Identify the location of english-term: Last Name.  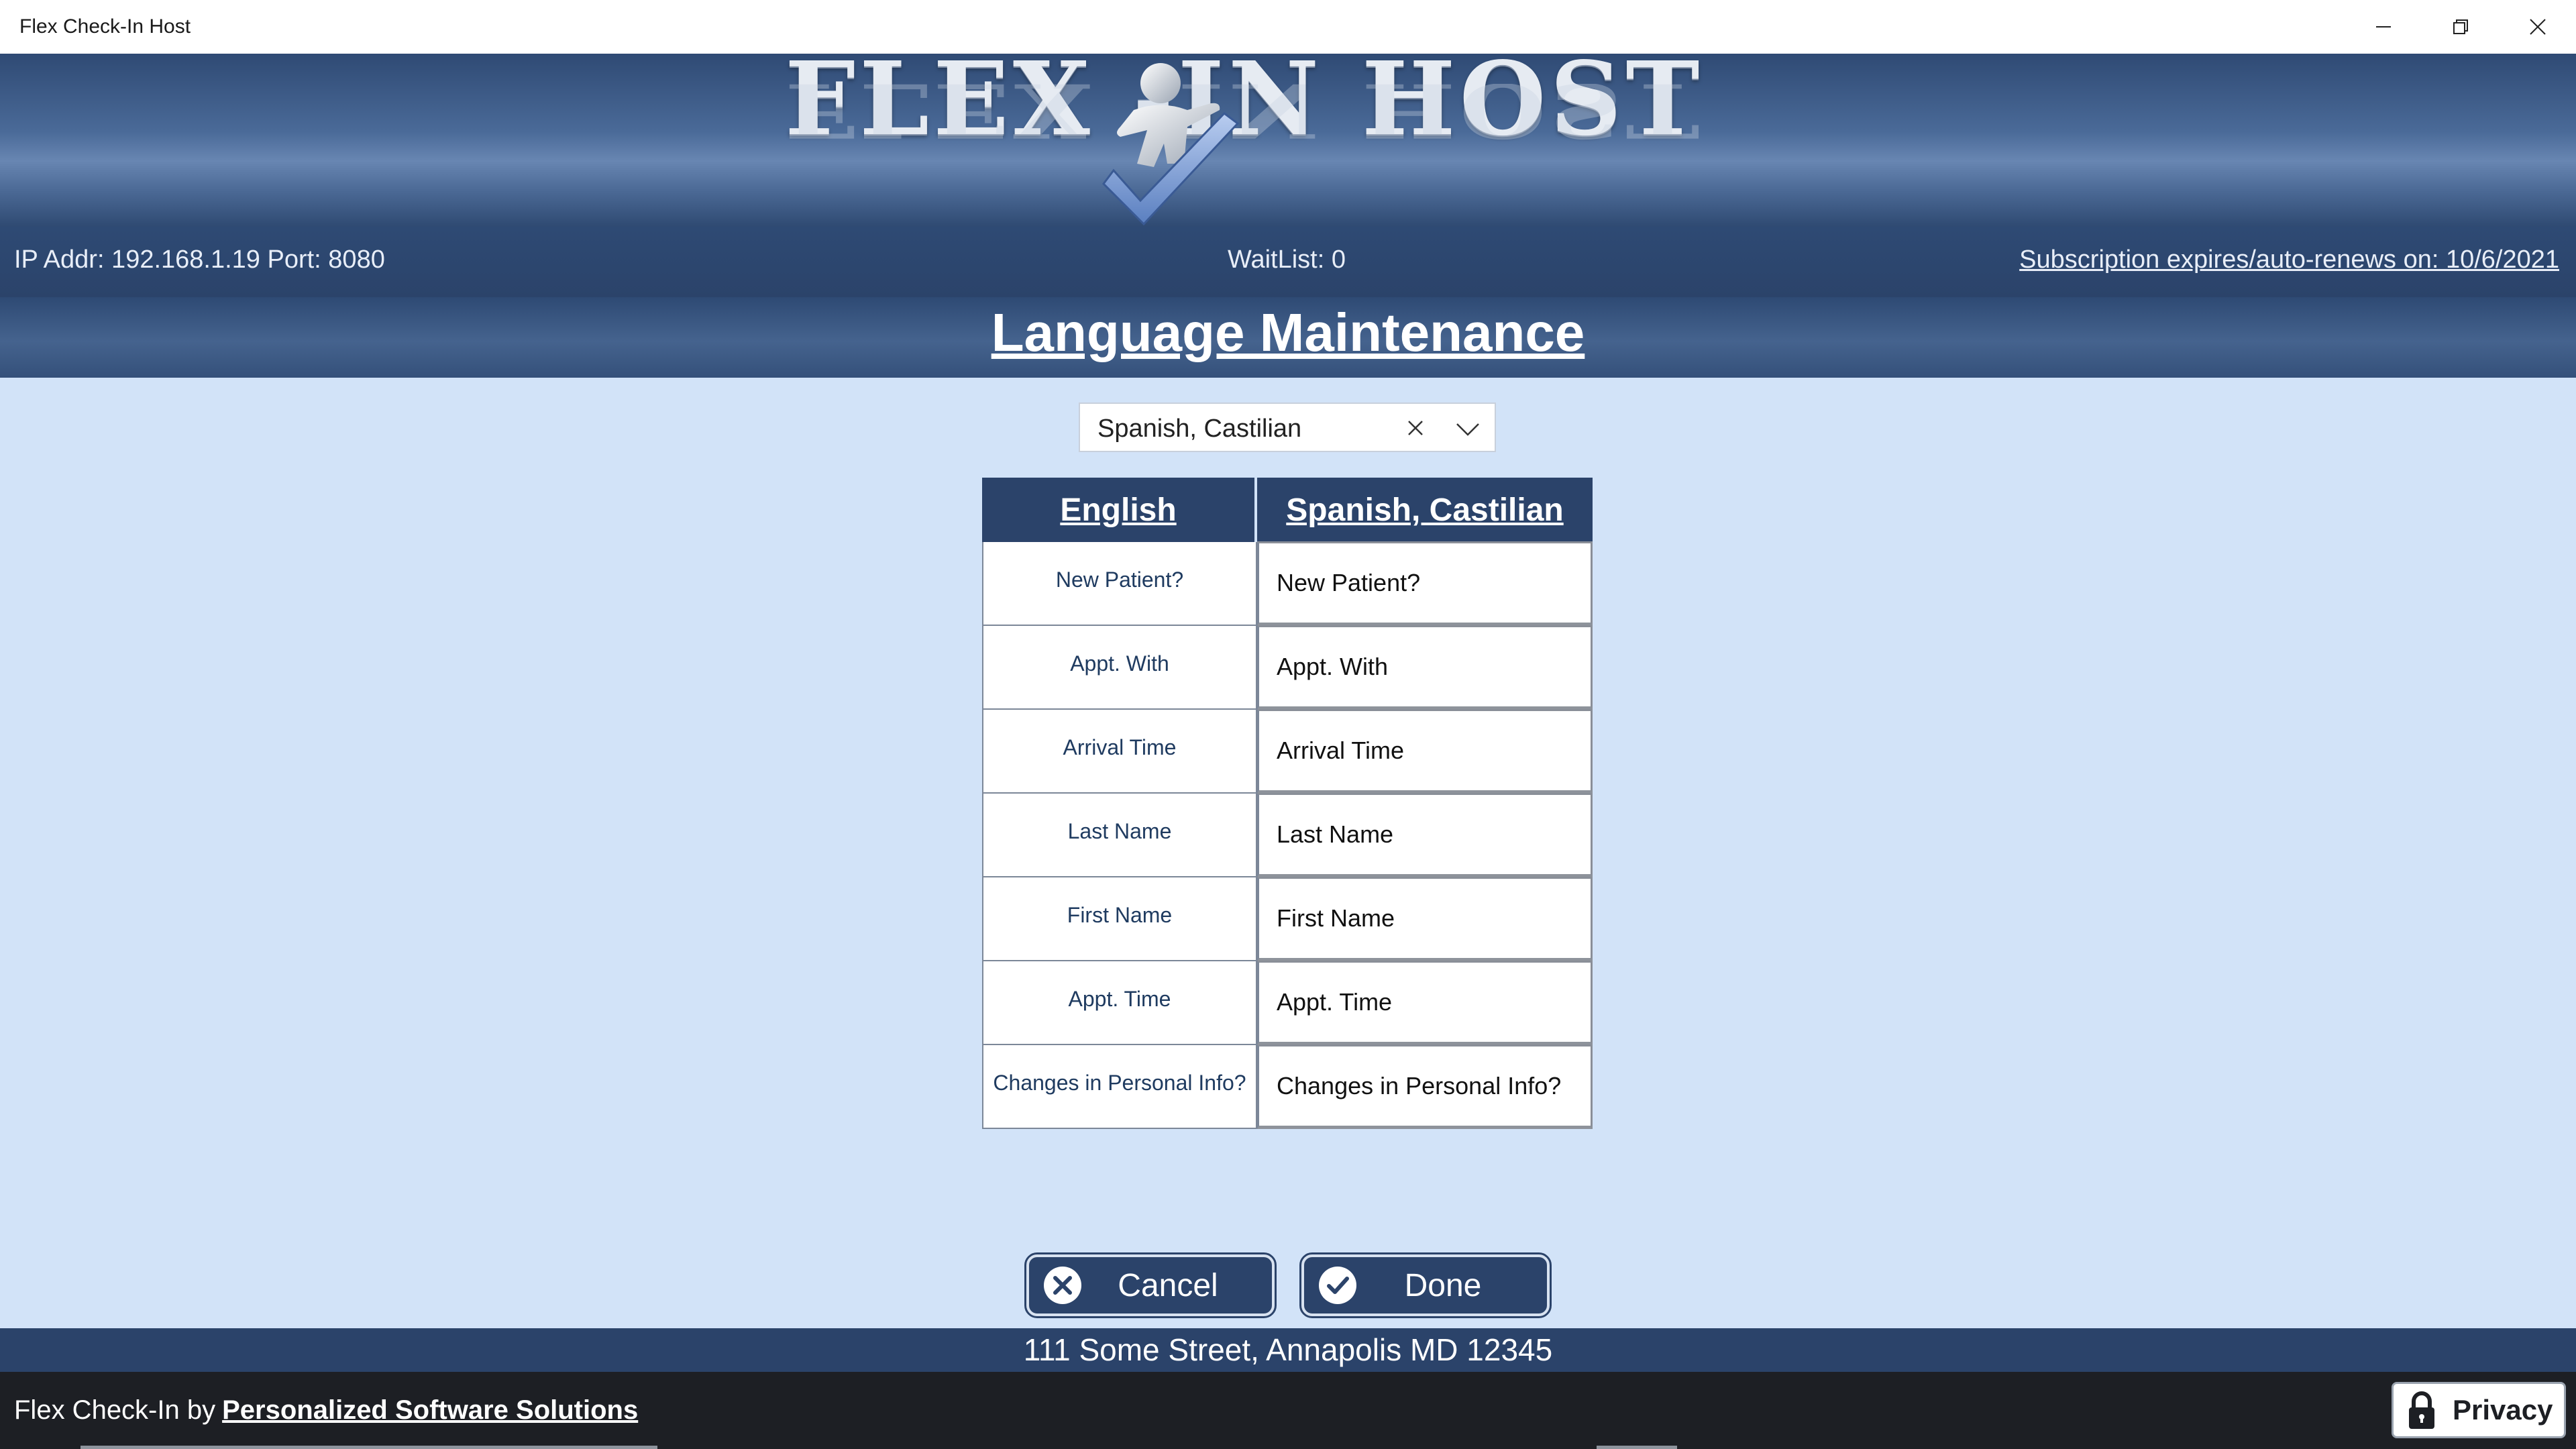
(1119, 835).